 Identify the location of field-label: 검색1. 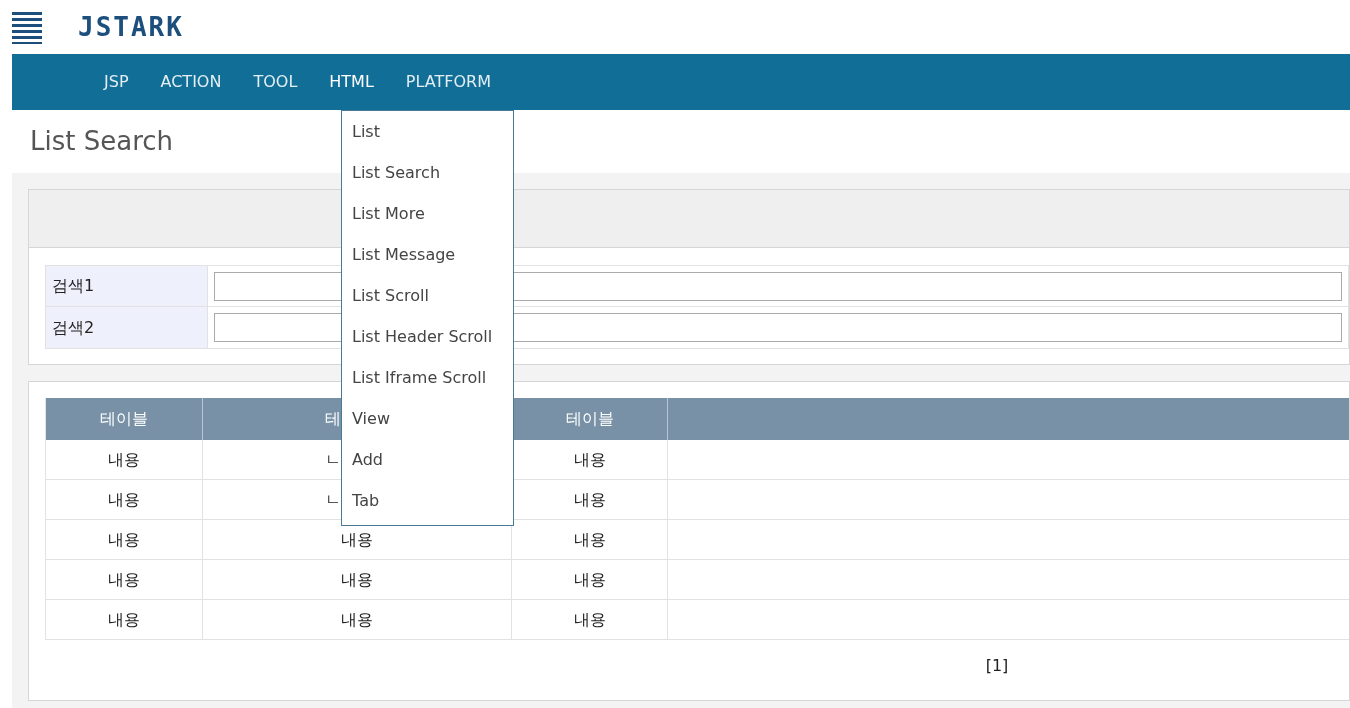
(127, 286).